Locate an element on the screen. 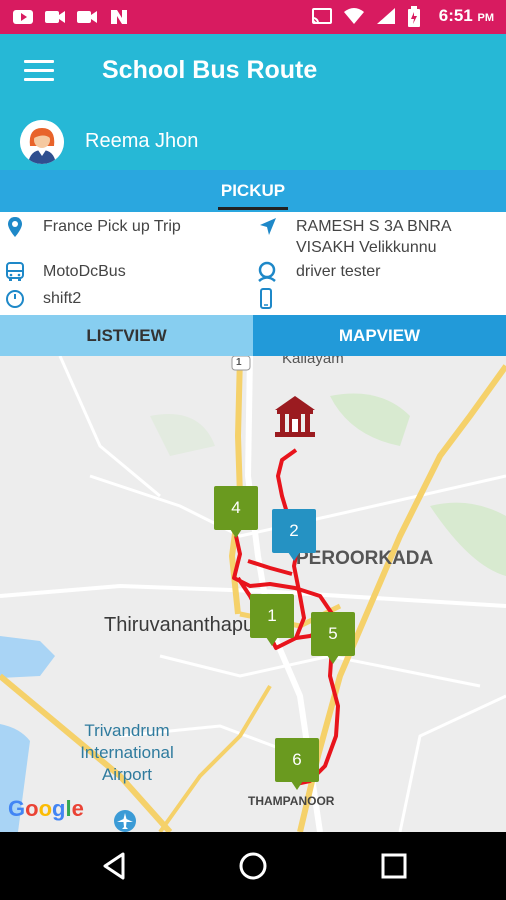  stop-marker-2: 2 is located at coordinates (294, 535).